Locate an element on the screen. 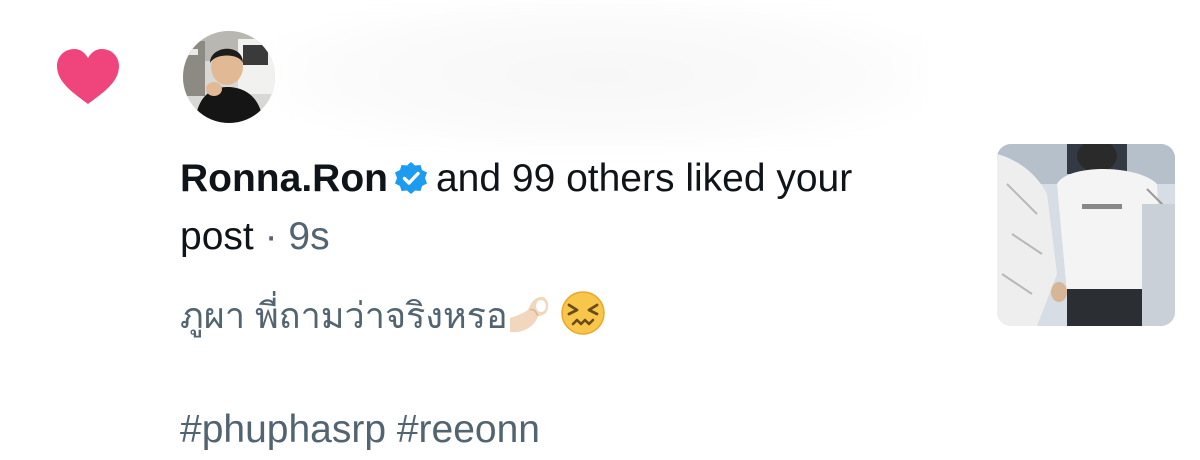 Image resolution: width=1200 pixels, height=460 pixels. post-image-thumbnail is located at coordinates (1086, 235).